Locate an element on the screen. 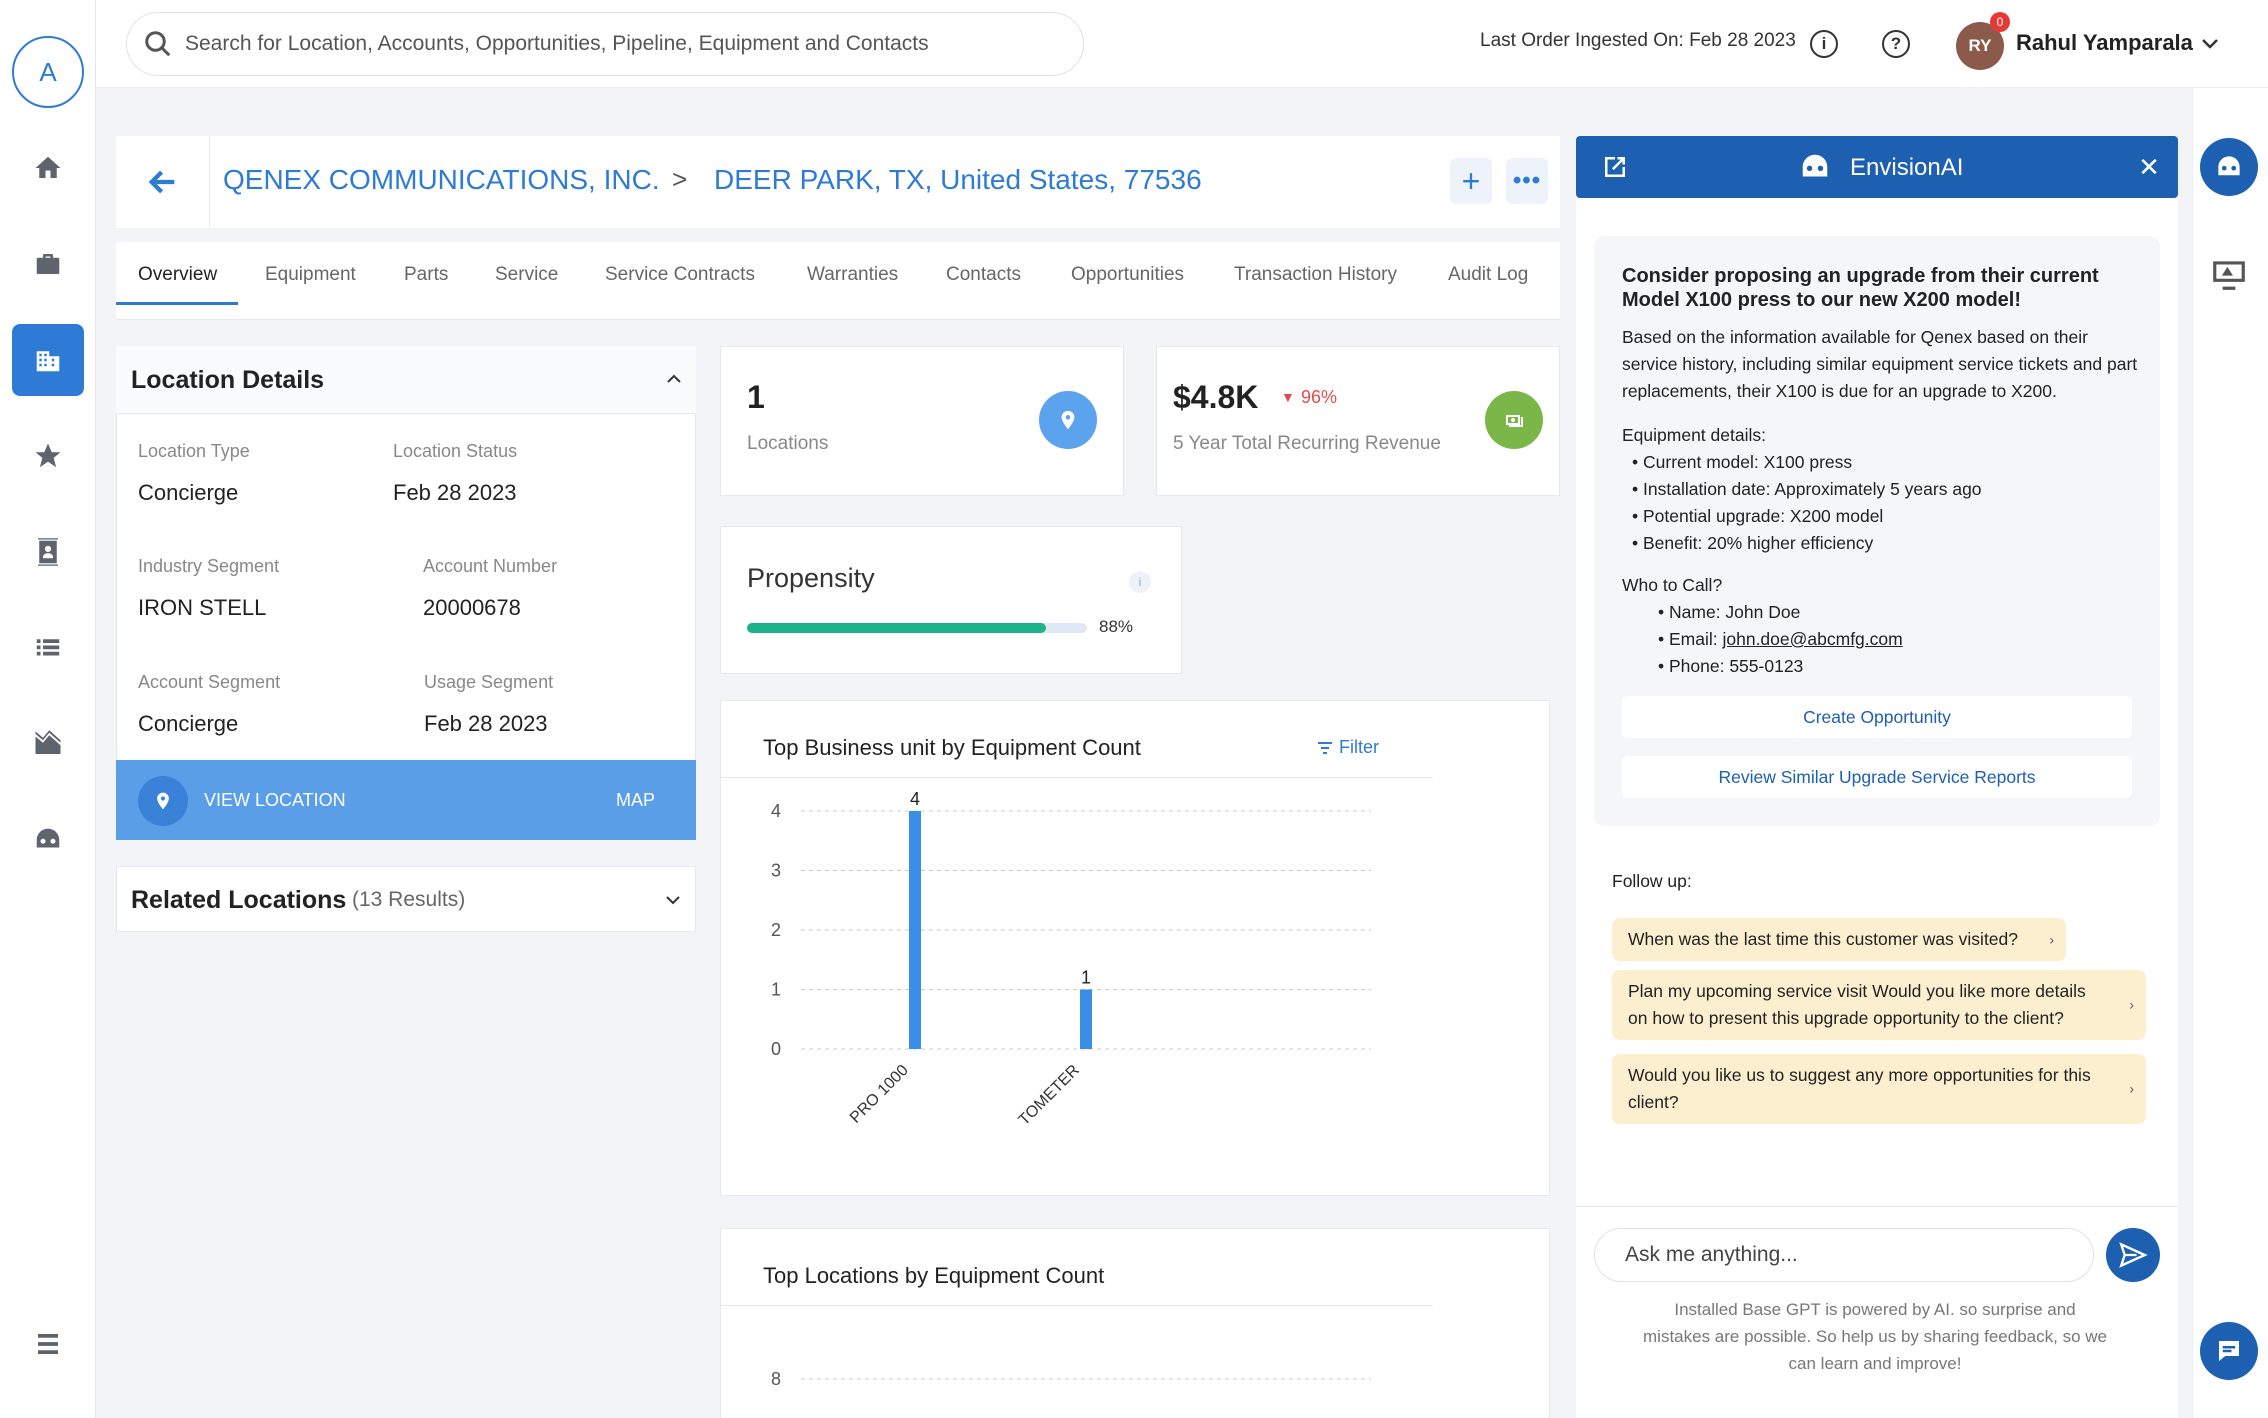 This screenshot has width=2268, height=1418. building-icon is located at coordinates (48, 360).